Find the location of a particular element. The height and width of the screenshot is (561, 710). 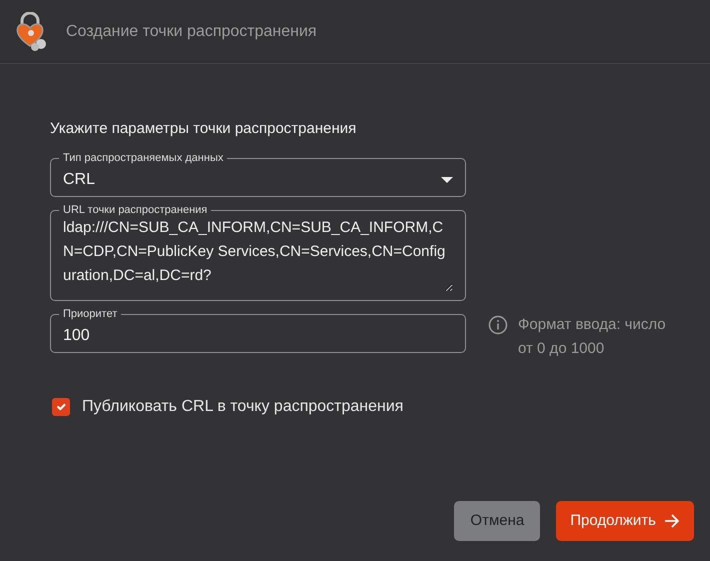

form-heading: Укажите параметры точки распространения is located at coordinates (204, 129).